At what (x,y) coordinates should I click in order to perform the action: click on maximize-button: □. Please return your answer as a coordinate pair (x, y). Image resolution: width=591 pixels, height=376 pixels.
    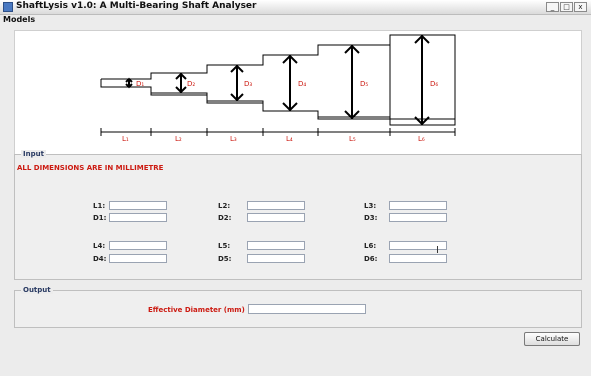
    Looking at the image, I should click on (566, 7).